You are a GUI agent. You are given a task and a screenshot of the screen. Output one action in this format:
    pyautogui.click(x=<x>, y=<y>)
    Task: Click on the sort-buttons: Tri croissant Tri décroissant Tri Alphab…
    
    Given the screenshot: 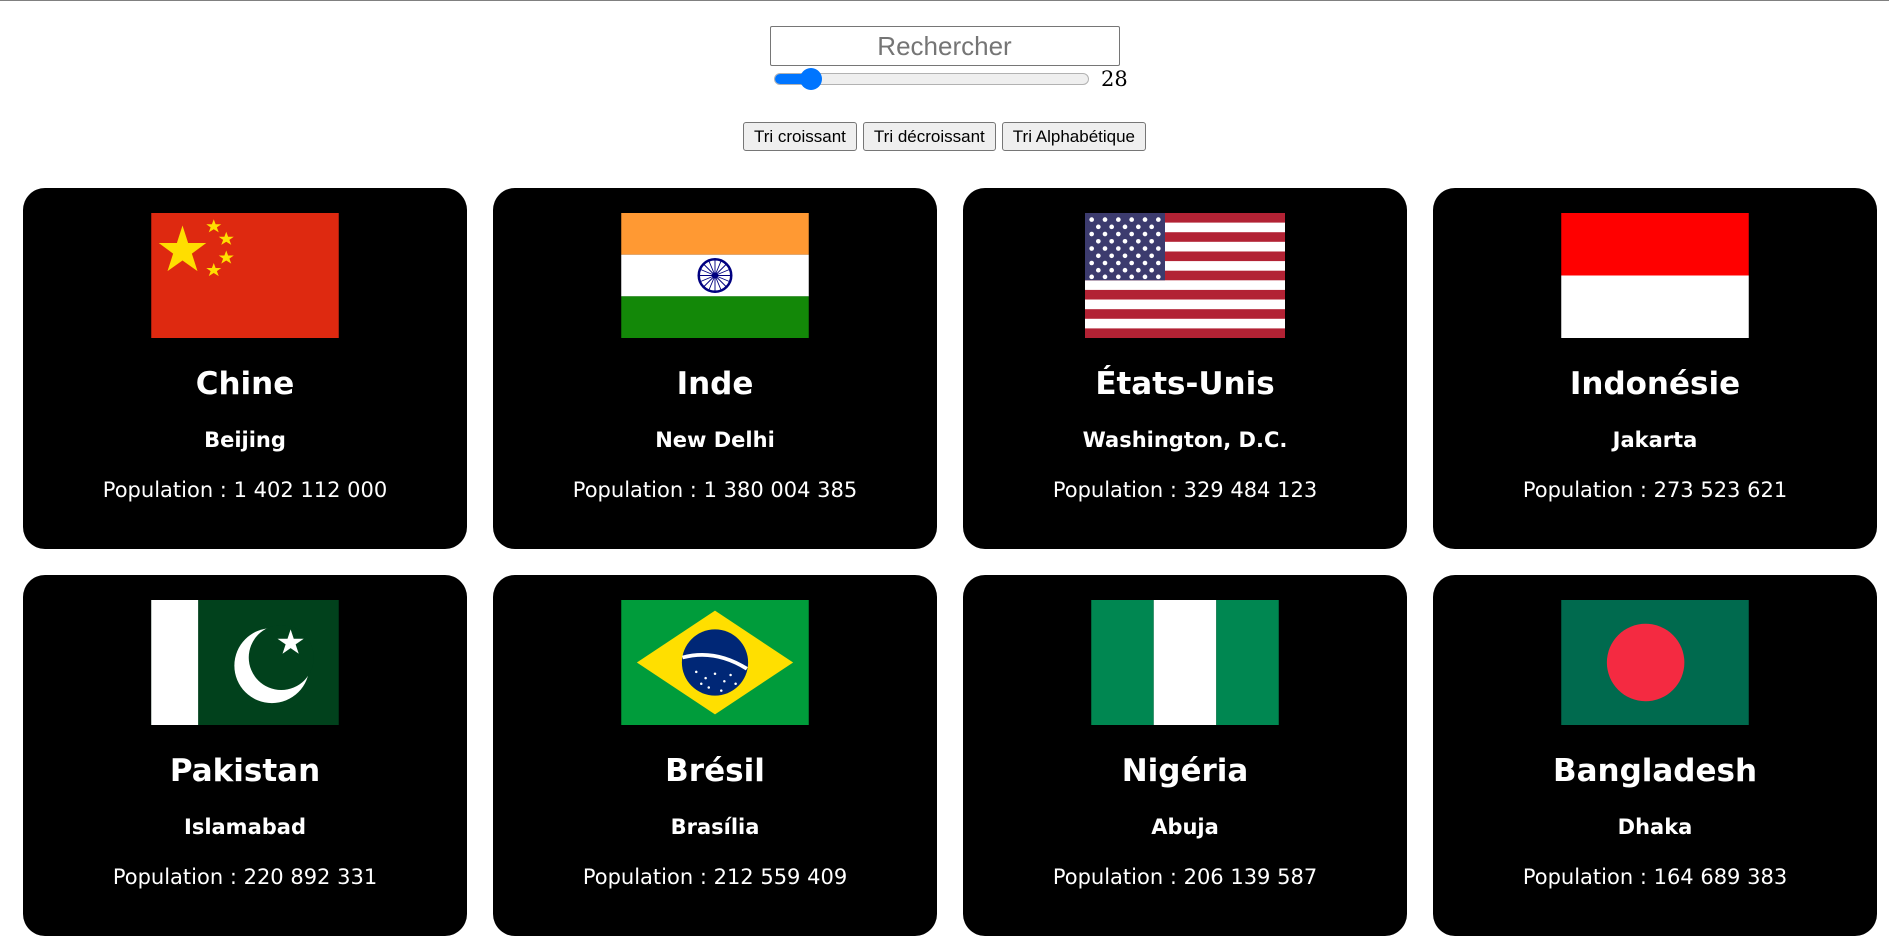 What is the action you would take?
    pyautogui.click(x=944, y=136)
    